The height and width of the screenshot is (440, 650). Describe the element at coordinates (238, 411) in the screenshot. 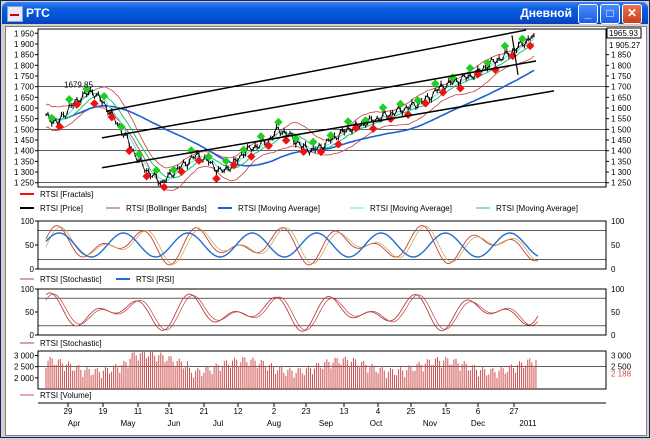

I see `x-axis-day-label: 12` at that location.